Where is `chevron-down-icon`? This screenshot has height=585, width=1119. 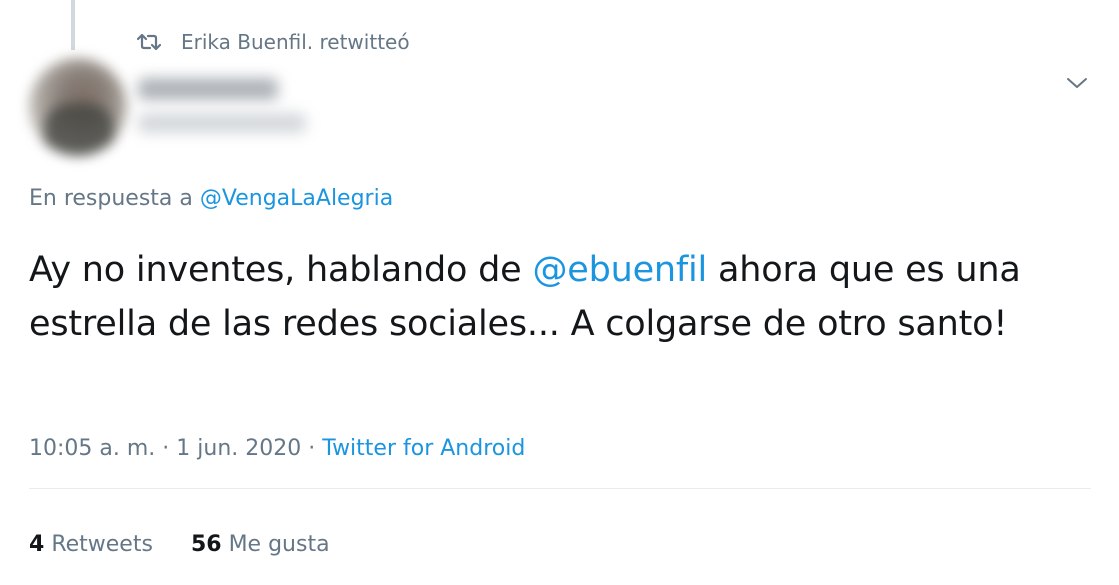 chevron-down-icon is located at coordinates (1077, 84).